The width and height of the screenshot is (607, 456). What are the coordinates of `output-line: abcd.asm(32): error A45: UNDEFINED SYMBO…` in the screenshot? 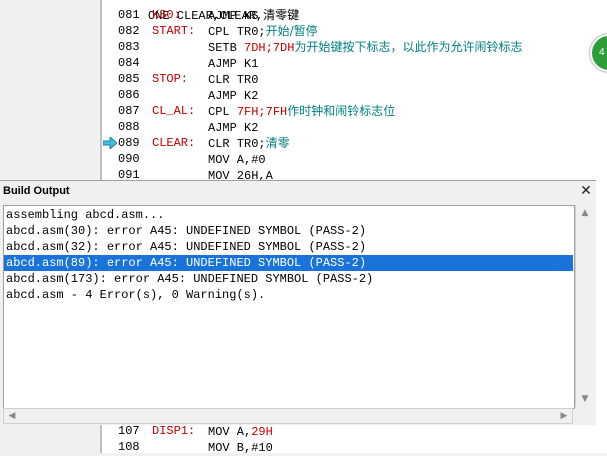 It's located at (288, 247).